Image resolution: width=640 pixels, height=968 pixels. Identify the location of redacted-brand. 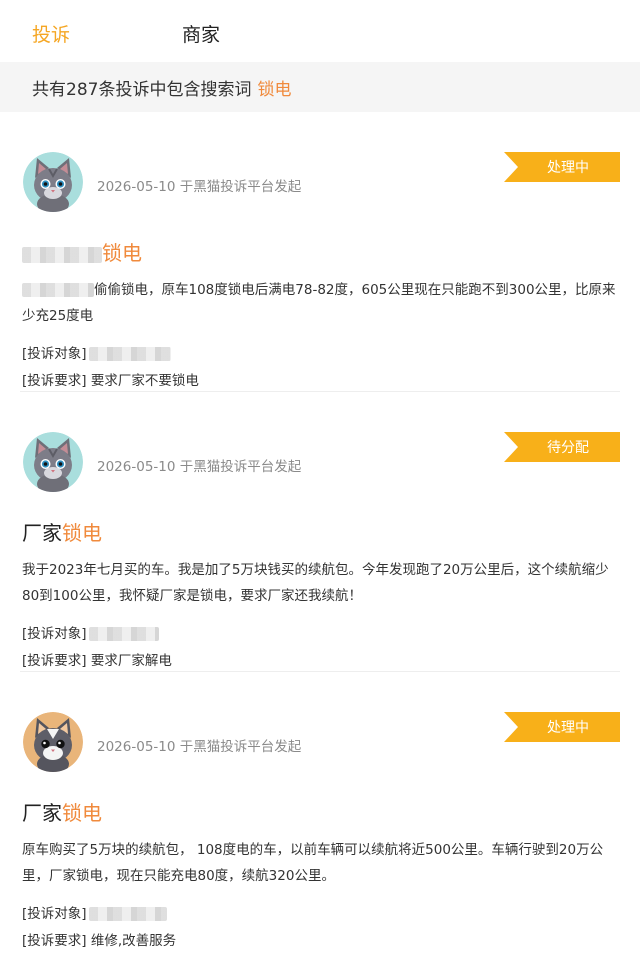
(62, 254).